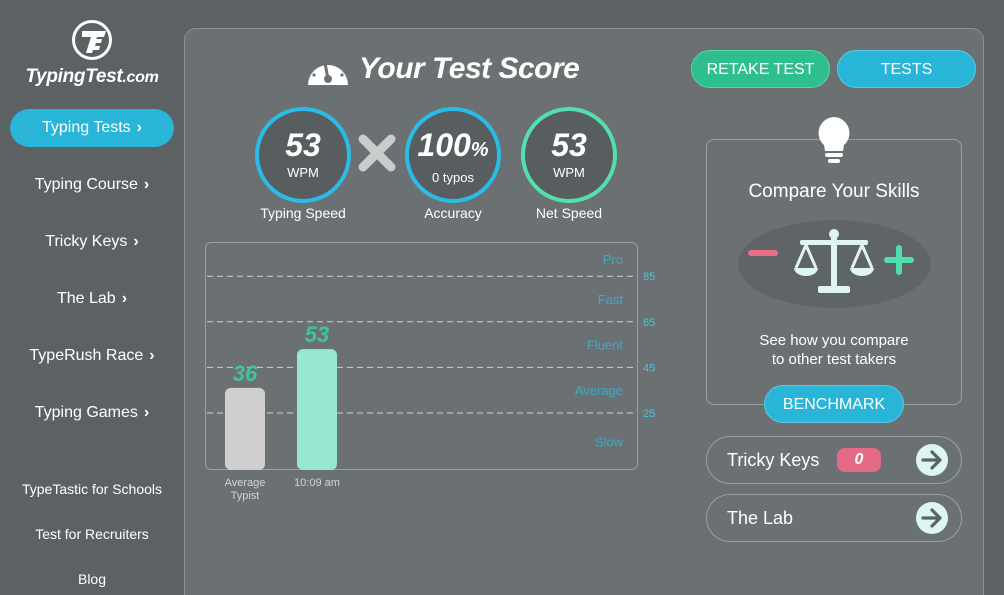  Describe the element at coordinates (469, 68) in the screenshot. I see `page-title-text: Your Test Score` at that location.